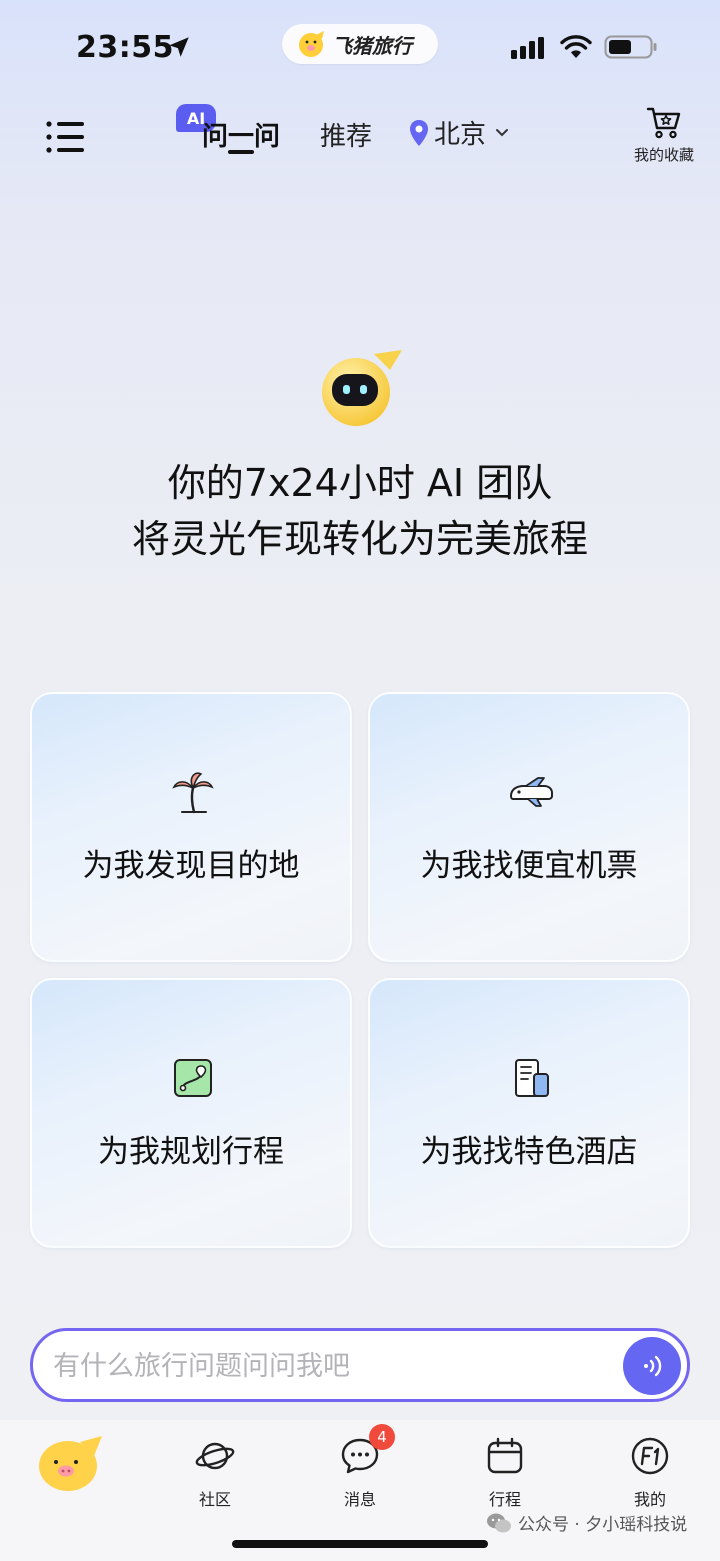 This screenshot has height=1561, width=720. I want to click on planet-icon, so click(215, 1456).